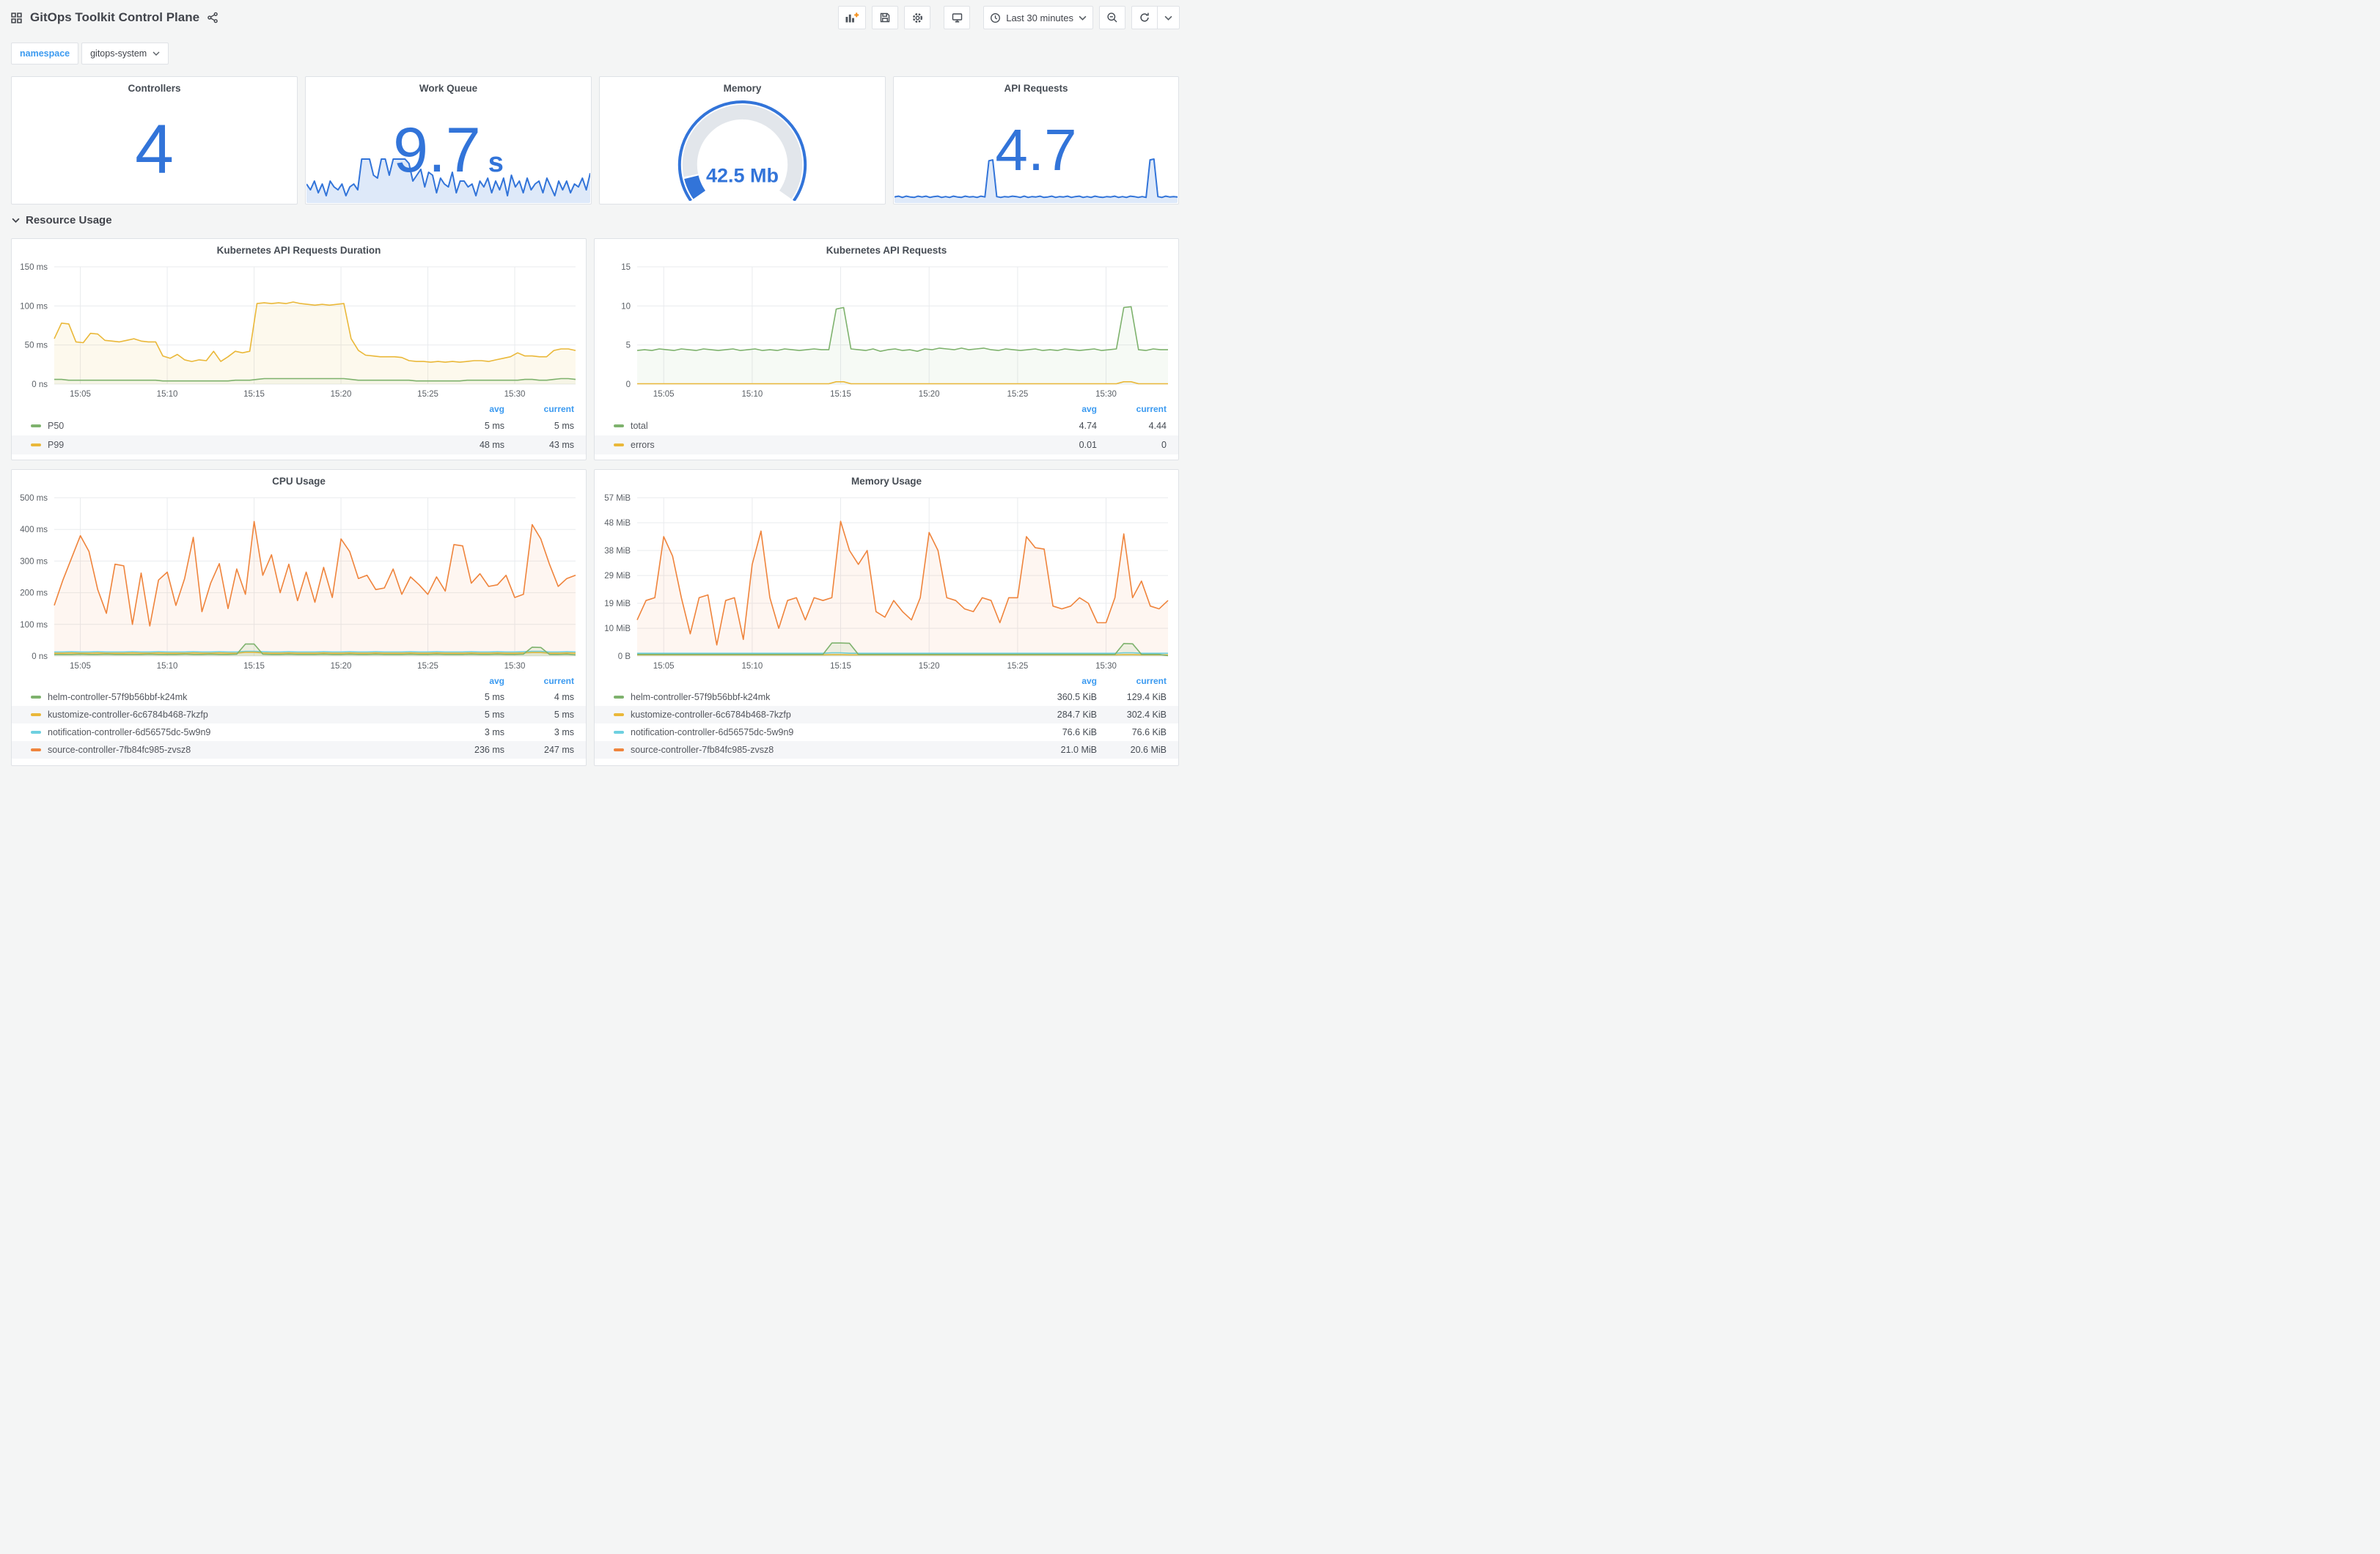 Image resolution: width=2380 pixels, height=1554 pixels. Describe the element at coordinates (559, 750) in the screenshot. I see `legend-current-value: 247 ms` at that location.